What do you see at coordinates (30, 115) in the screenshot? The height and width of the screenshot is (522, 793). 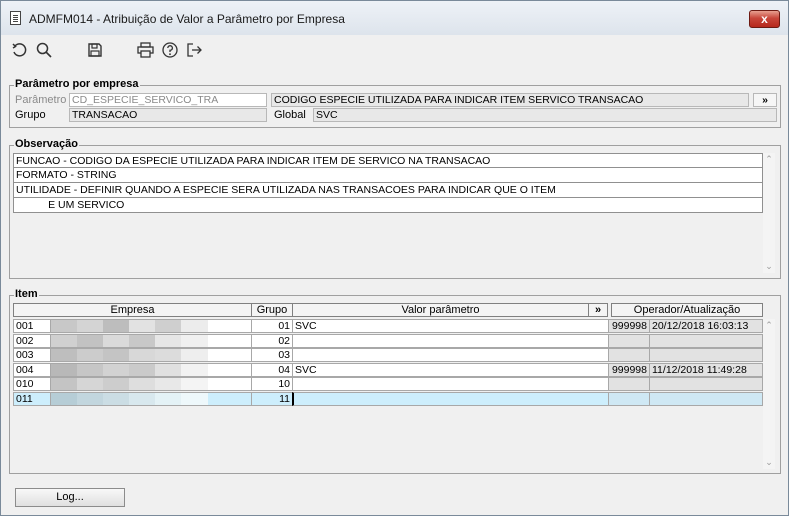 I see `grupo-label: Grupo` at bounding box center [30, 115].